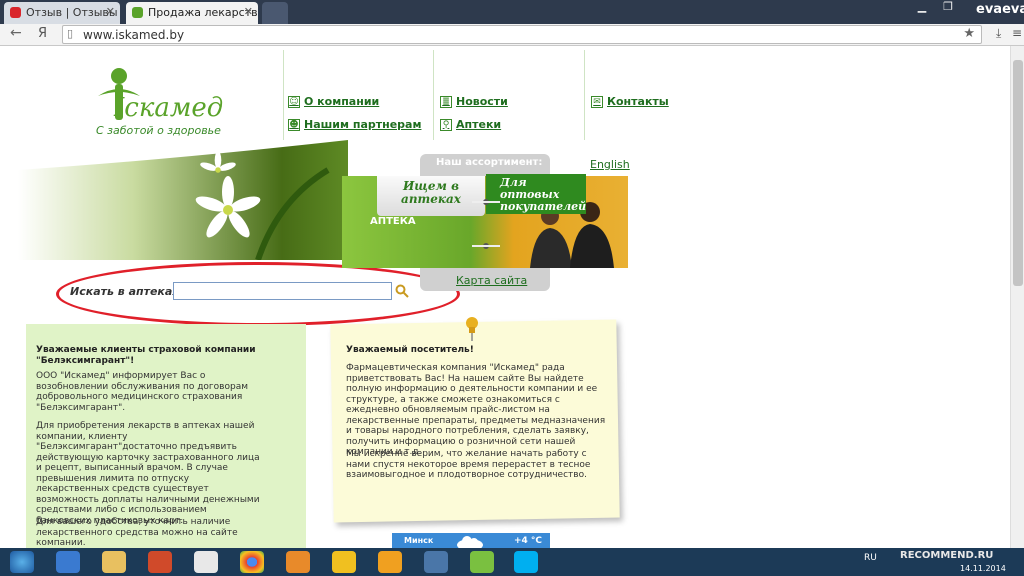 This screenshot has width=1024, height=576. Describe the element at coordinates (393, 221) in the screenshot. I see `pharmacy-sign: АПТЕКА` at that location.